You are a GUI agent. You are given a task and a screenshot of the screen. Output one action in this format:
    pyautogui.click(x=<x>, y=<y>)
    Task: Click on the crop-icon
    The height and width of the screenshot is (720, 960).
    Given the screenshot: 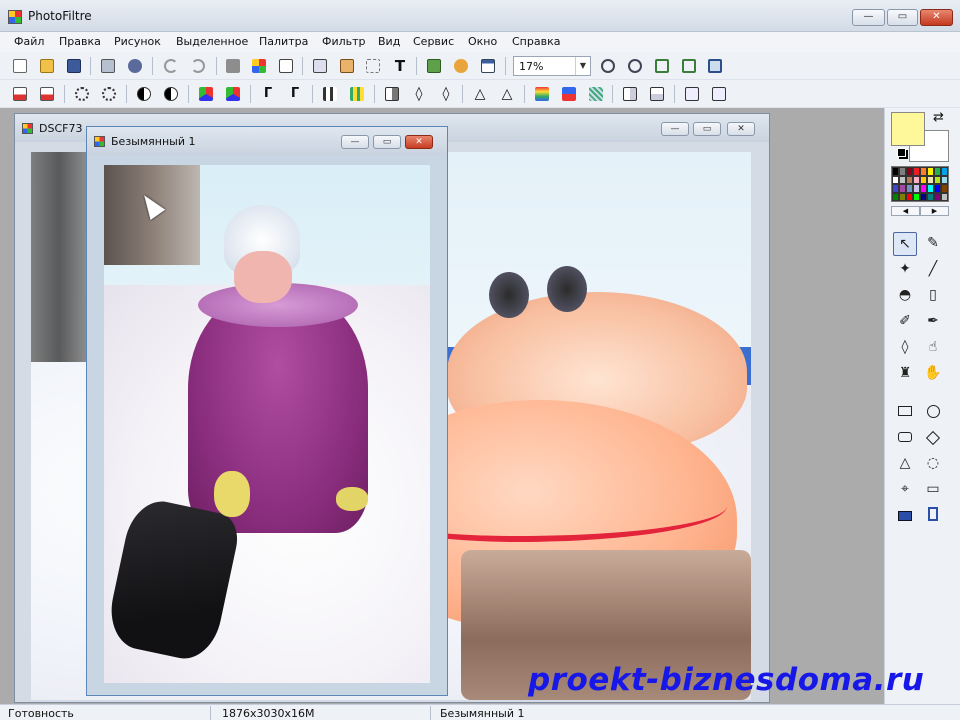 What is the action you would take?
    pyautogui.click(x=373, y=66)
    